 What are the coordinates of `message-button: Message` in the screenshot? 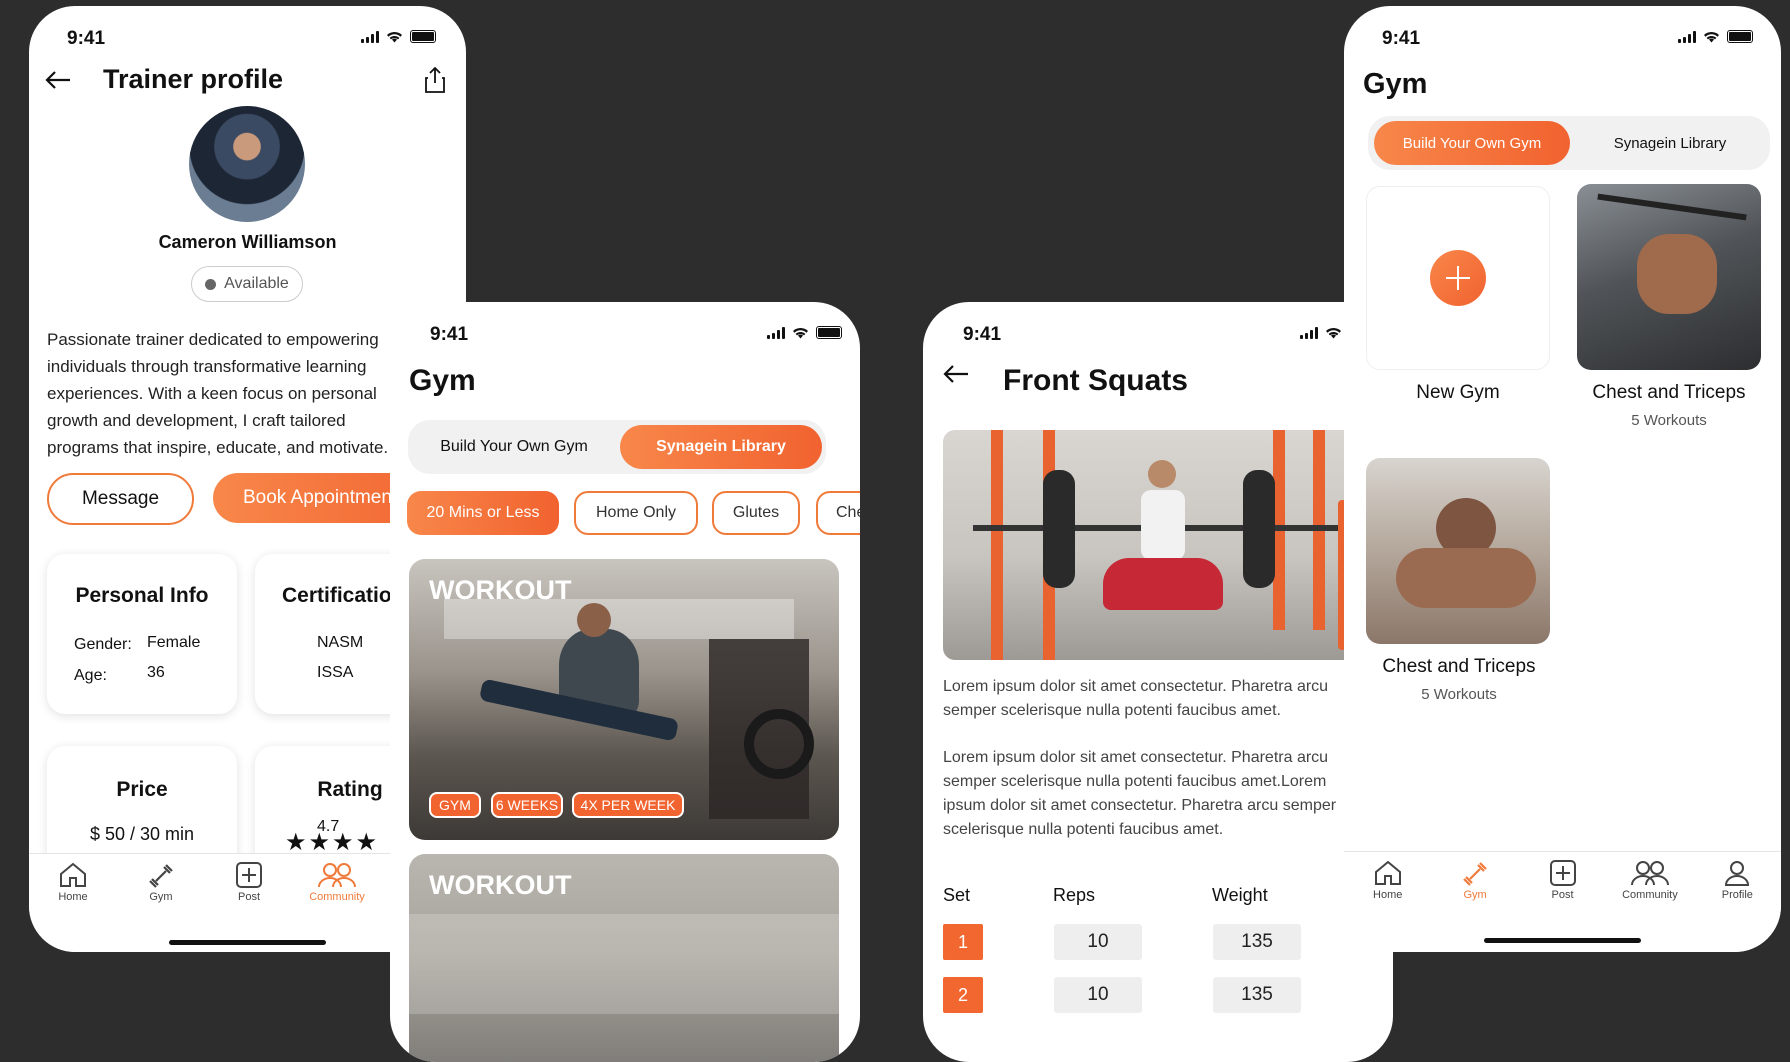 It's located at (120, 499).